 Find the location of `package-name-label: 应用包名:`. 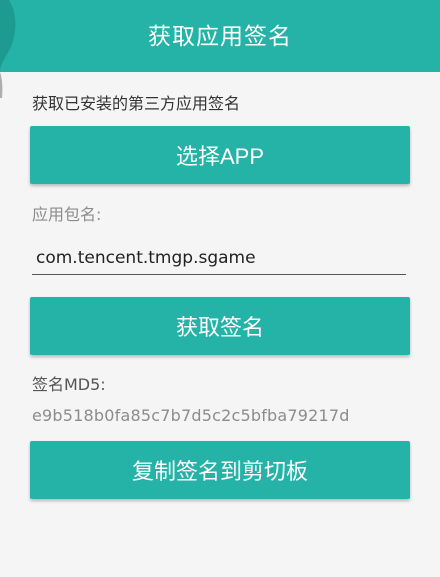

package-name-label: 应用包名: is located at coordinates (67, 214).